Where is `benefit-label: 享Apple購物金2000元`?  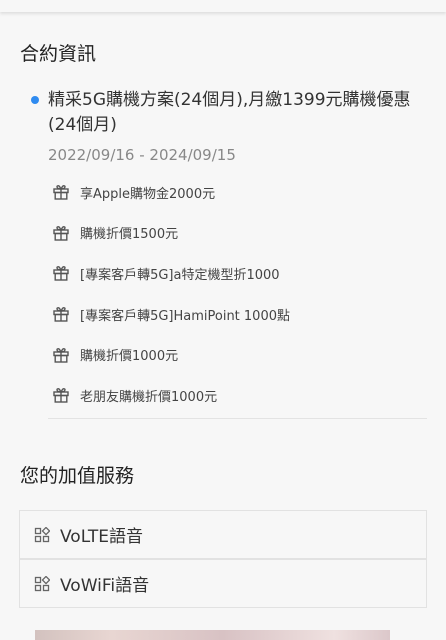 benefit-label: 享Apple購物金2000元 is located at coordinates (148, 194).